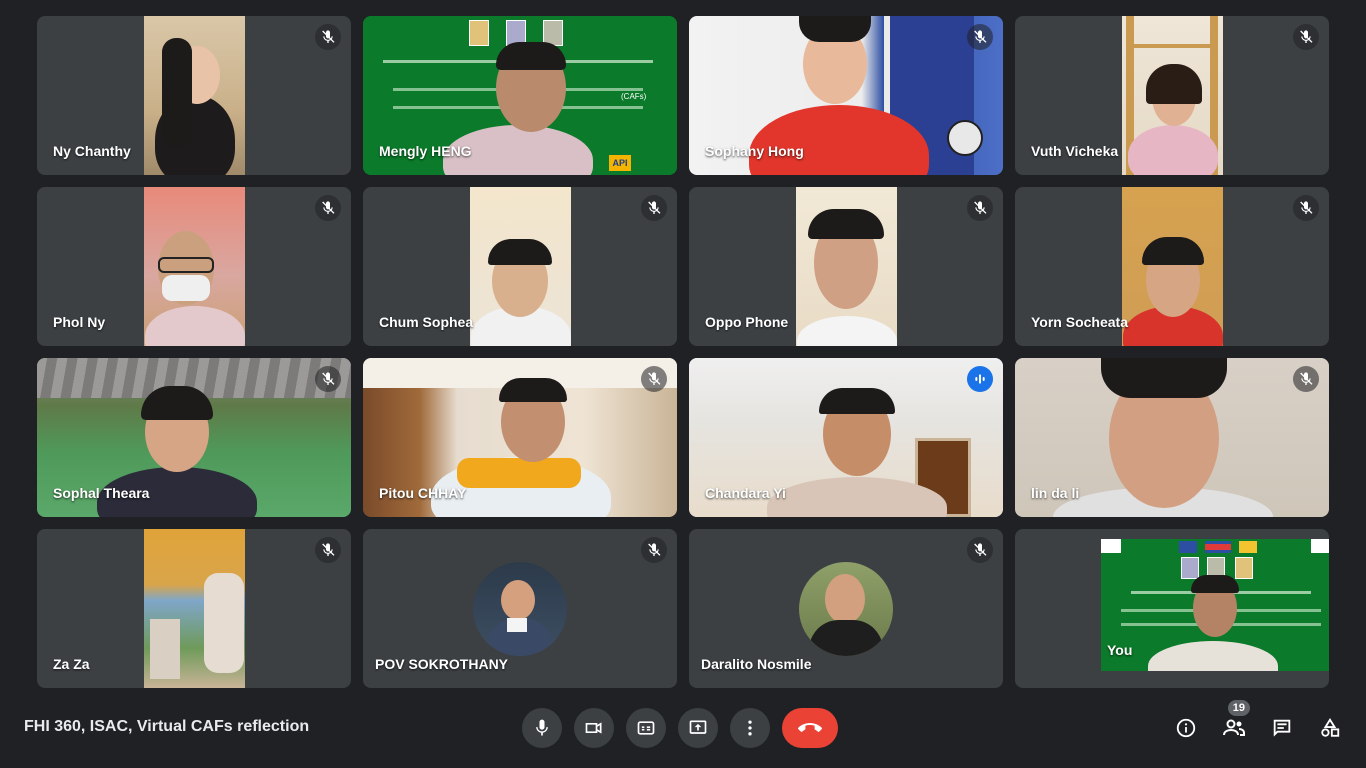  I want to click on participant-name: POV SOKROTHANY, so click(442, 664).